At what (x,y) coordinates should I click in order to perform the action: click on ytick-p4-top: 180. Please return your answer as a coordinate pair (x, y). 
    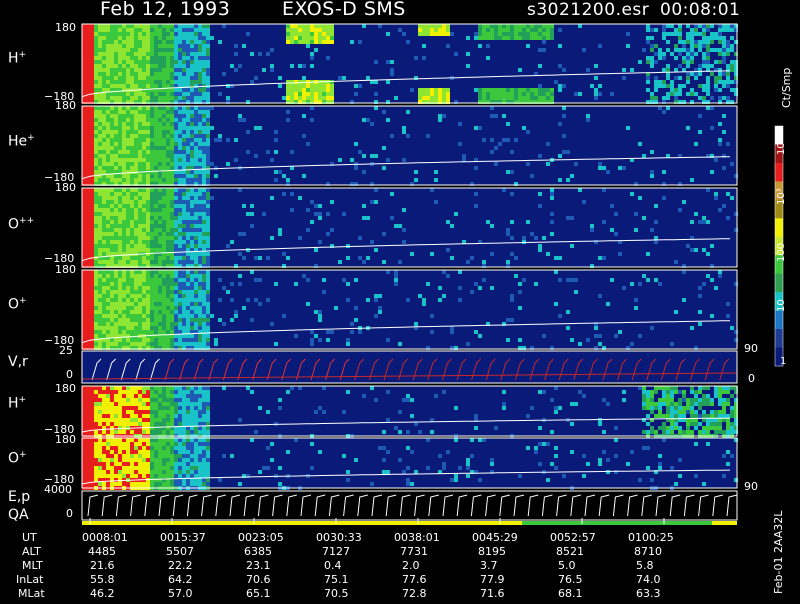
    Looking at the image, I should click on (65, 269).